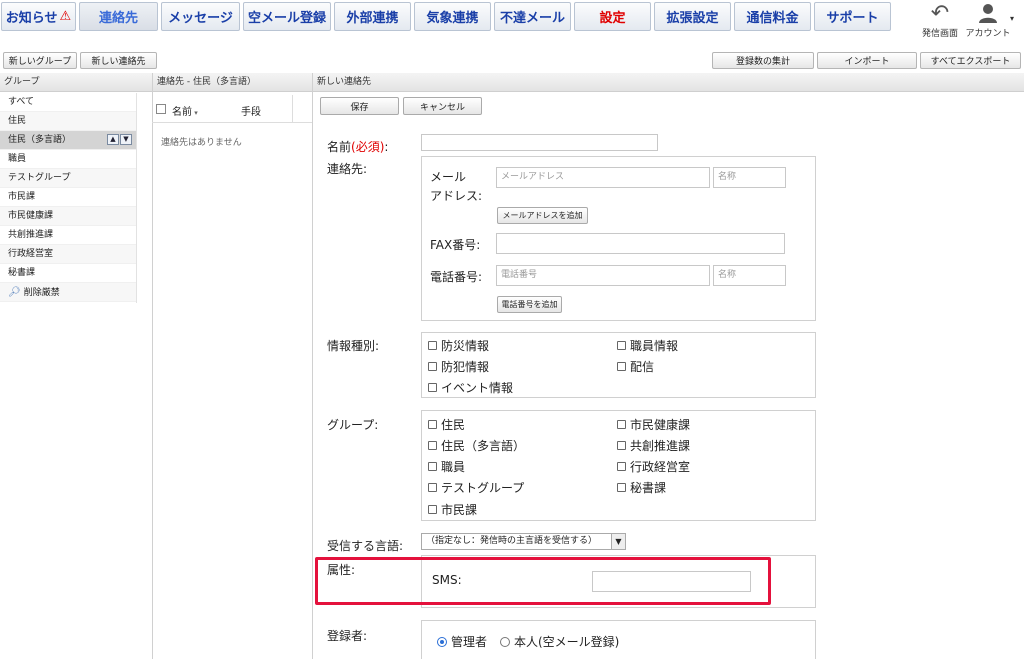 This screenshot has height=659, width=1024. Describe the element at coordinates (867, 60) in the screenshot. I see `import-button: インポート` at that location.